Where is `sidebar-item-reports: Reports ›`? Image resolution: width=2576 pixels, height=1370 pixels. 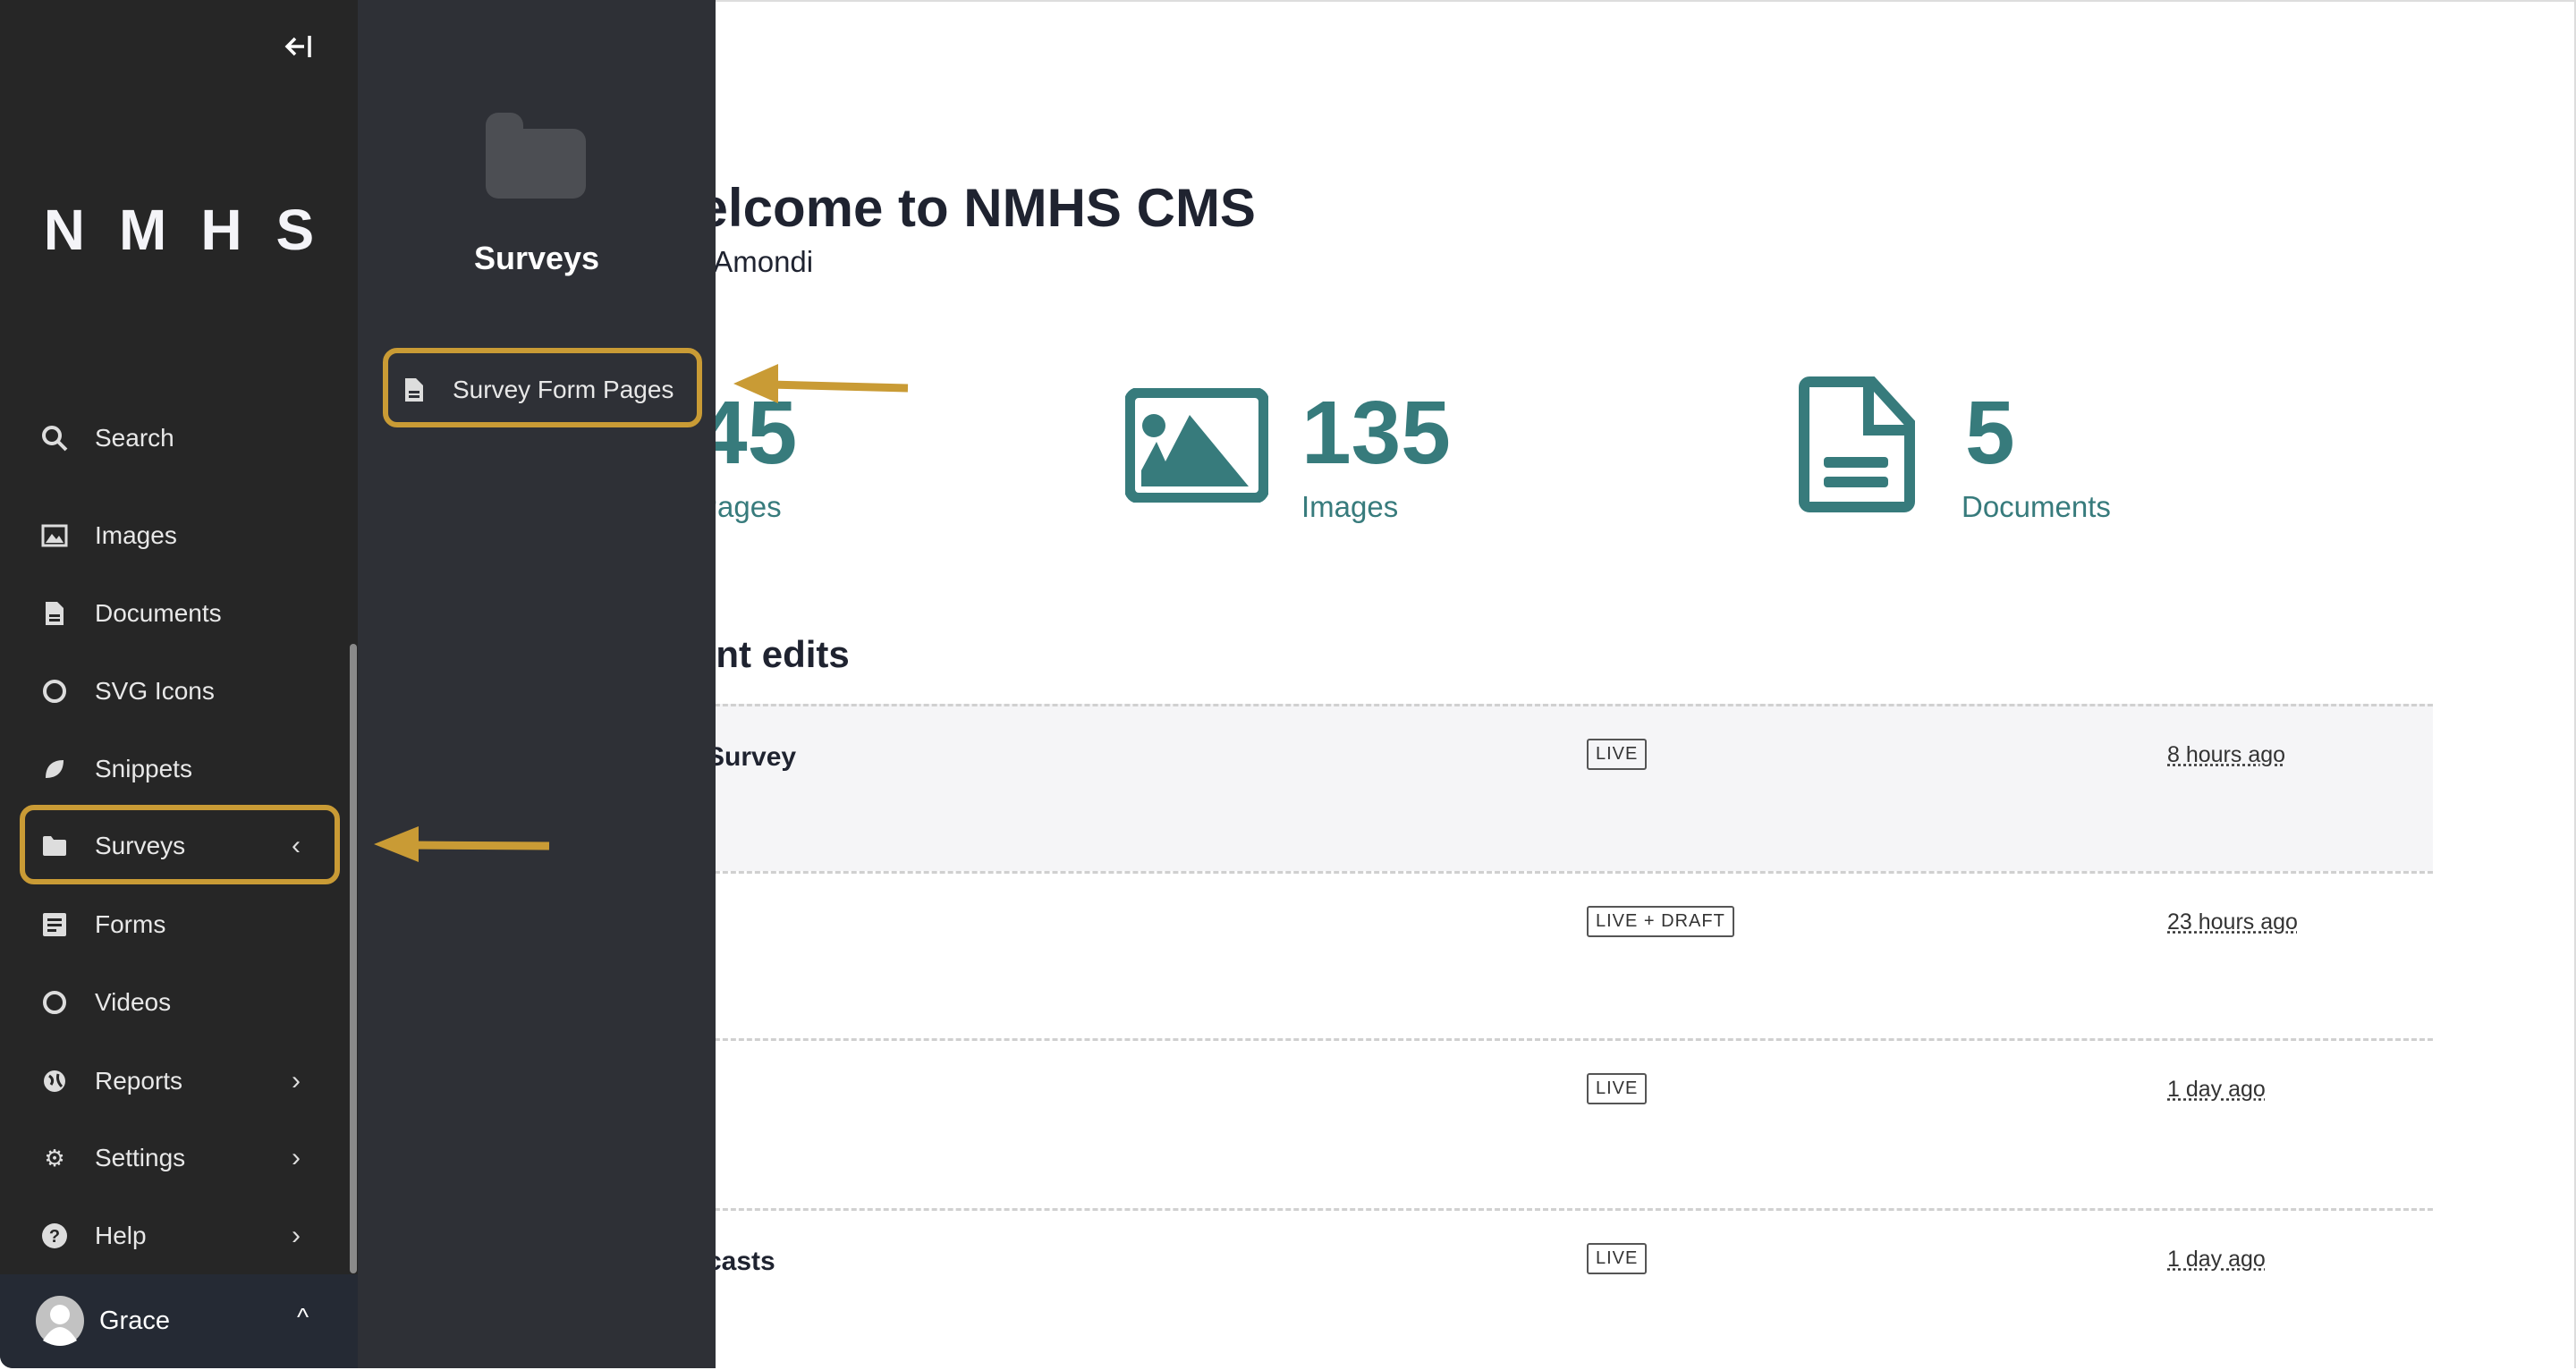 sidebar-item-reports: Reports › is located at coordinates (179, 1081).